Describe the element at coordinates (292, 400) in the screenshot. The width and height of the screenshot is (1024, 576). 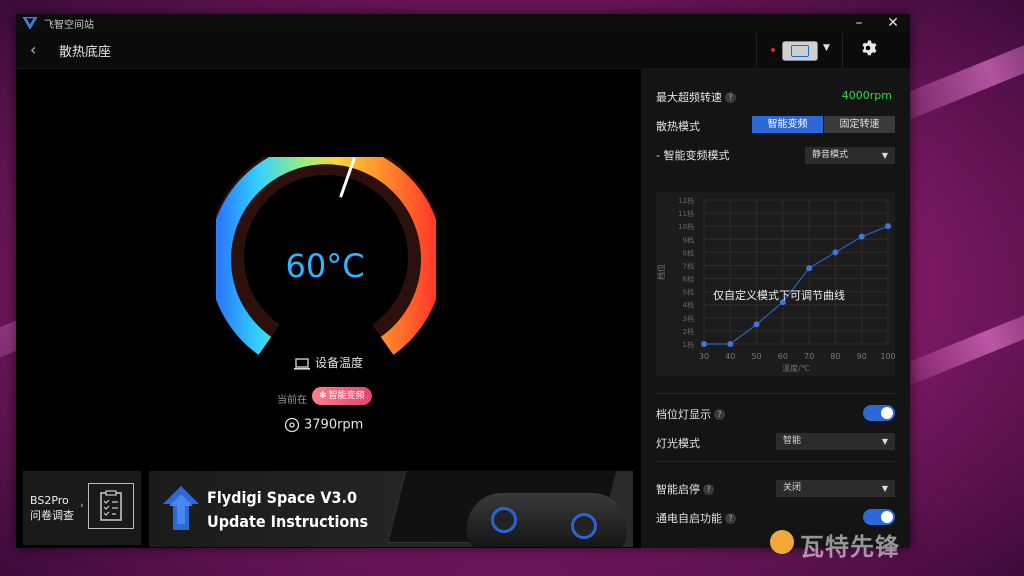
I see `current-mode-prefix: 当前在` at that location.